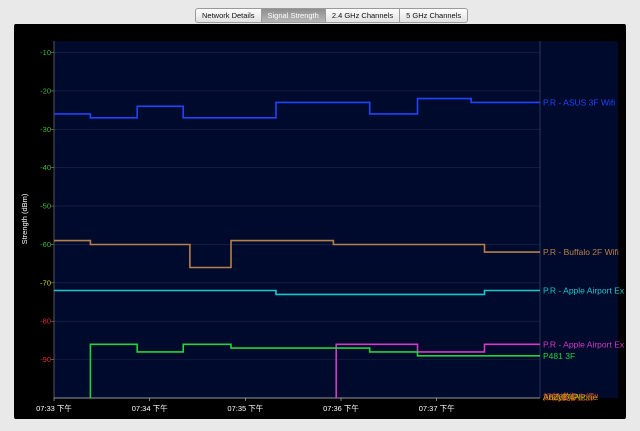 The height and width of the screenshot is (431, 640). Describe the element at coordinates (571, 397) in the screenshot. I see `bottom-network-label: 如鼠讓您上課!!` at that location.